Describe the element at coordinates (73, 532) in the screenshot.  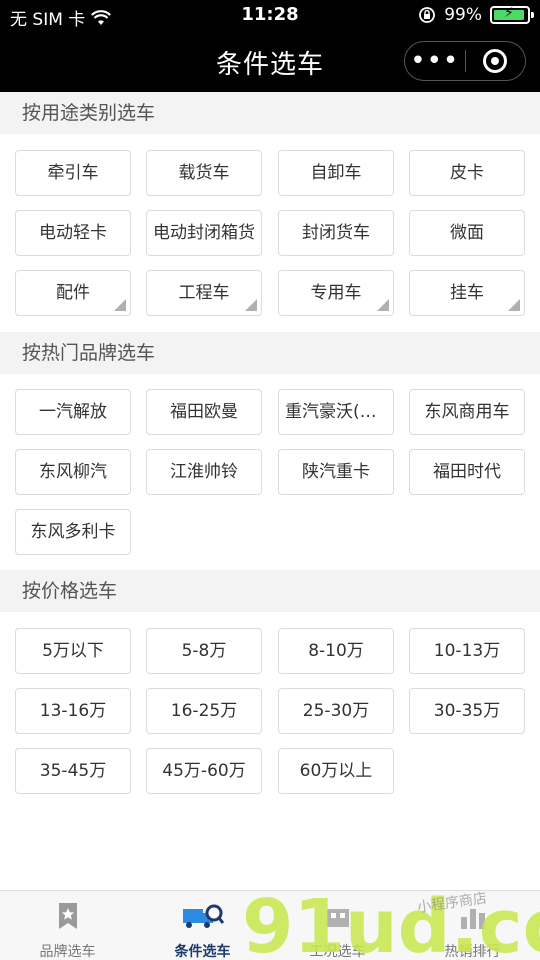
I see `brand-tag: 东风多利卡` at that location.